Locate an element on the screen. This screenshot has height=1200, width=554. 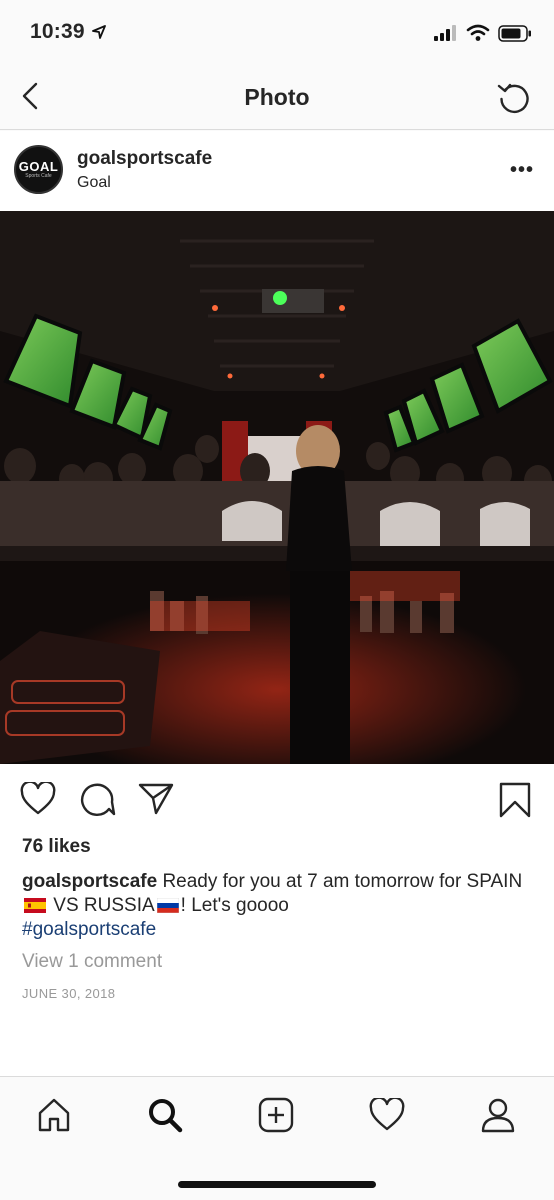
home-icon is located at coordinates (54, 1115).